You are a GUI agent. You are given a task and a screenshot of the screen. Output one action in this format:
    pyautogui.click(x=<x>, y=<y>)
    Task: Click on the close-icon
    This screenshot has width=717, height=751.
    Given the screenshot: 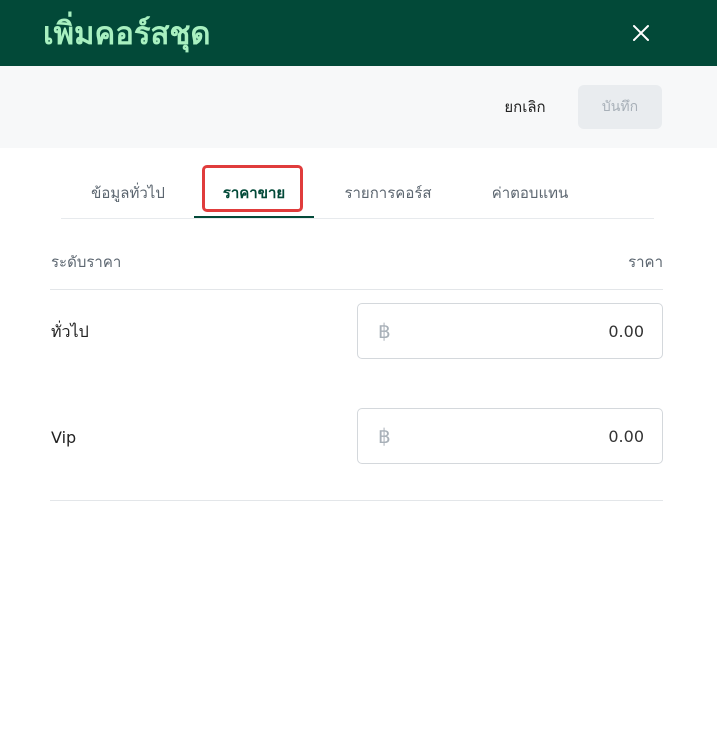 What is the action you would take?
    pyautogui.click(x=641, y=33)
    